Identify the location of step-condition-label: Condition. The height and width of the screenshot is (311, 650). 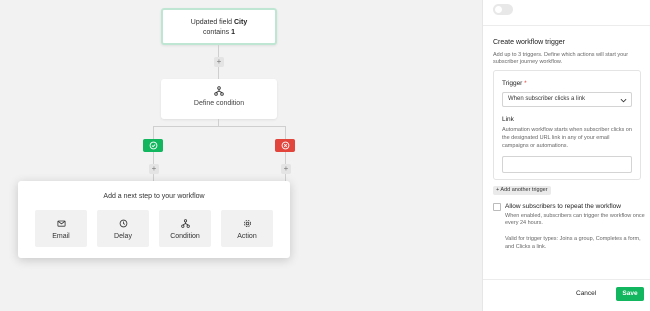
(185, 236).